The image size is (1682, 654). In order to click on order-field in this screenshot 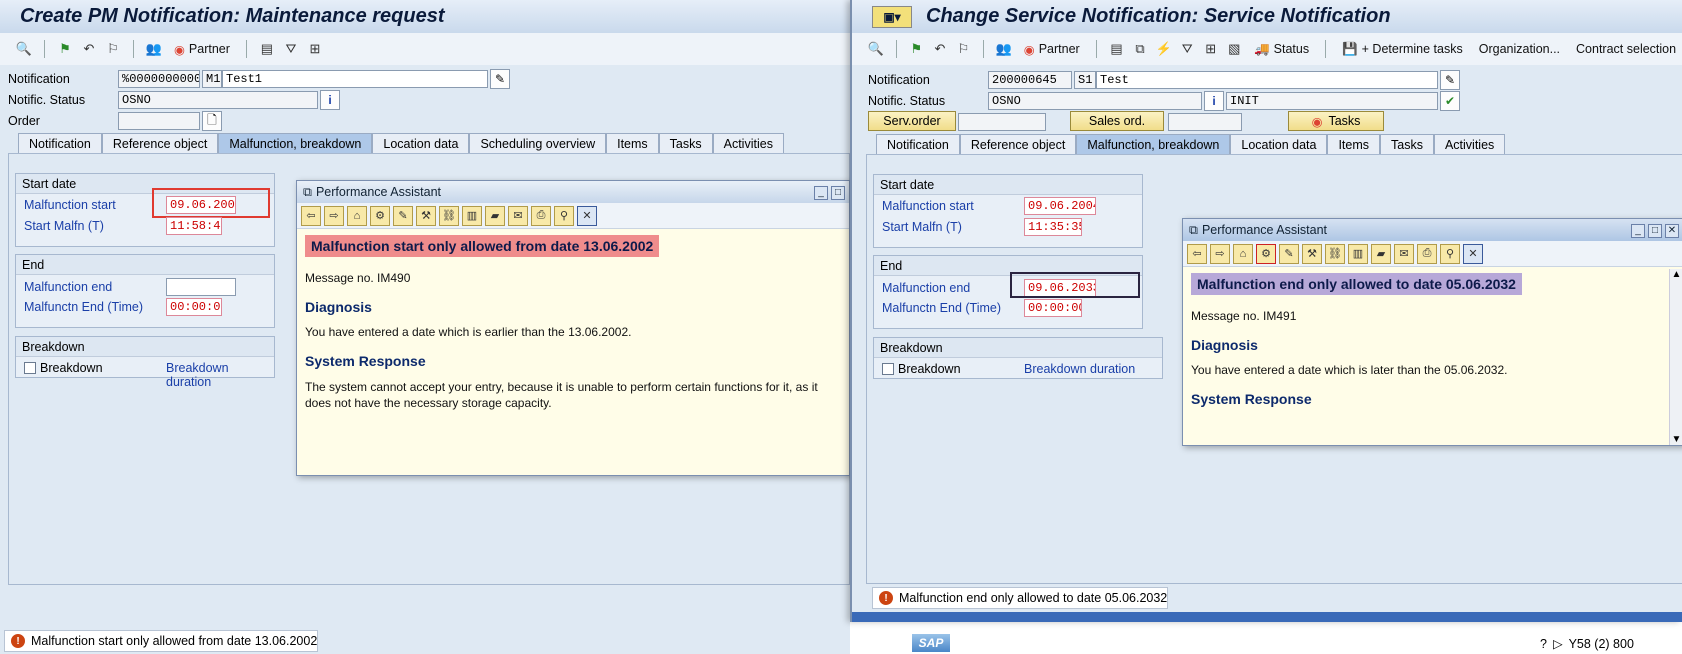, I will do `click(159, 121)`.